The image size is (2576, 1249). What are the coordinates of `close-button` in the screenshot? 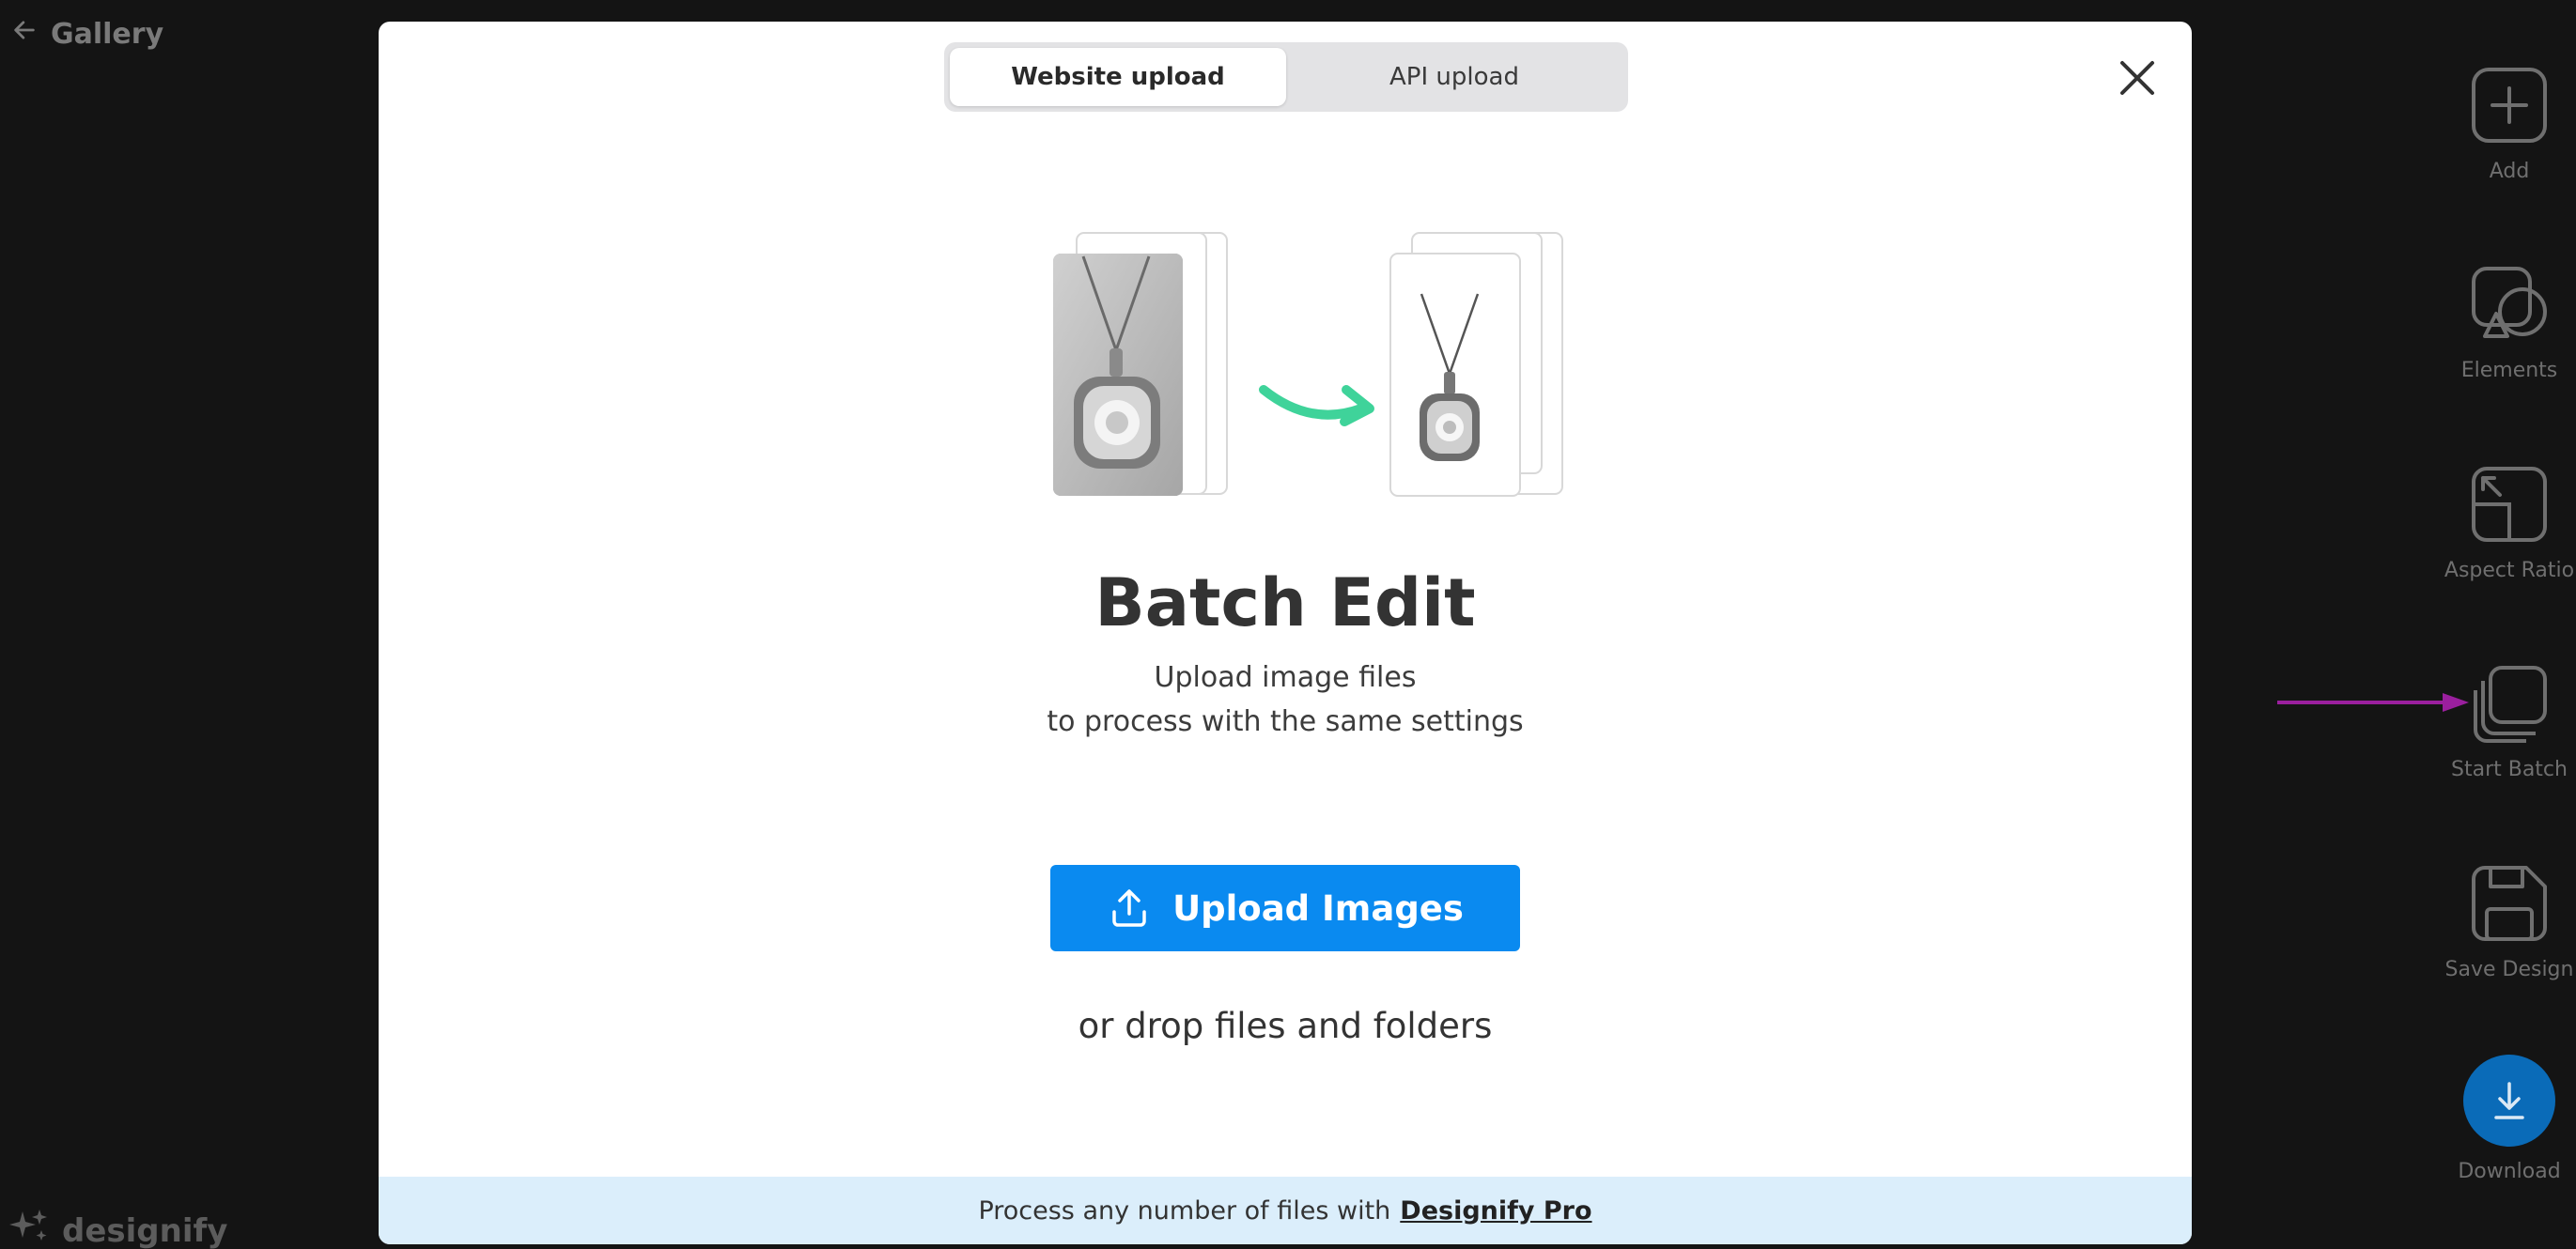 It's located at (2137, 78).